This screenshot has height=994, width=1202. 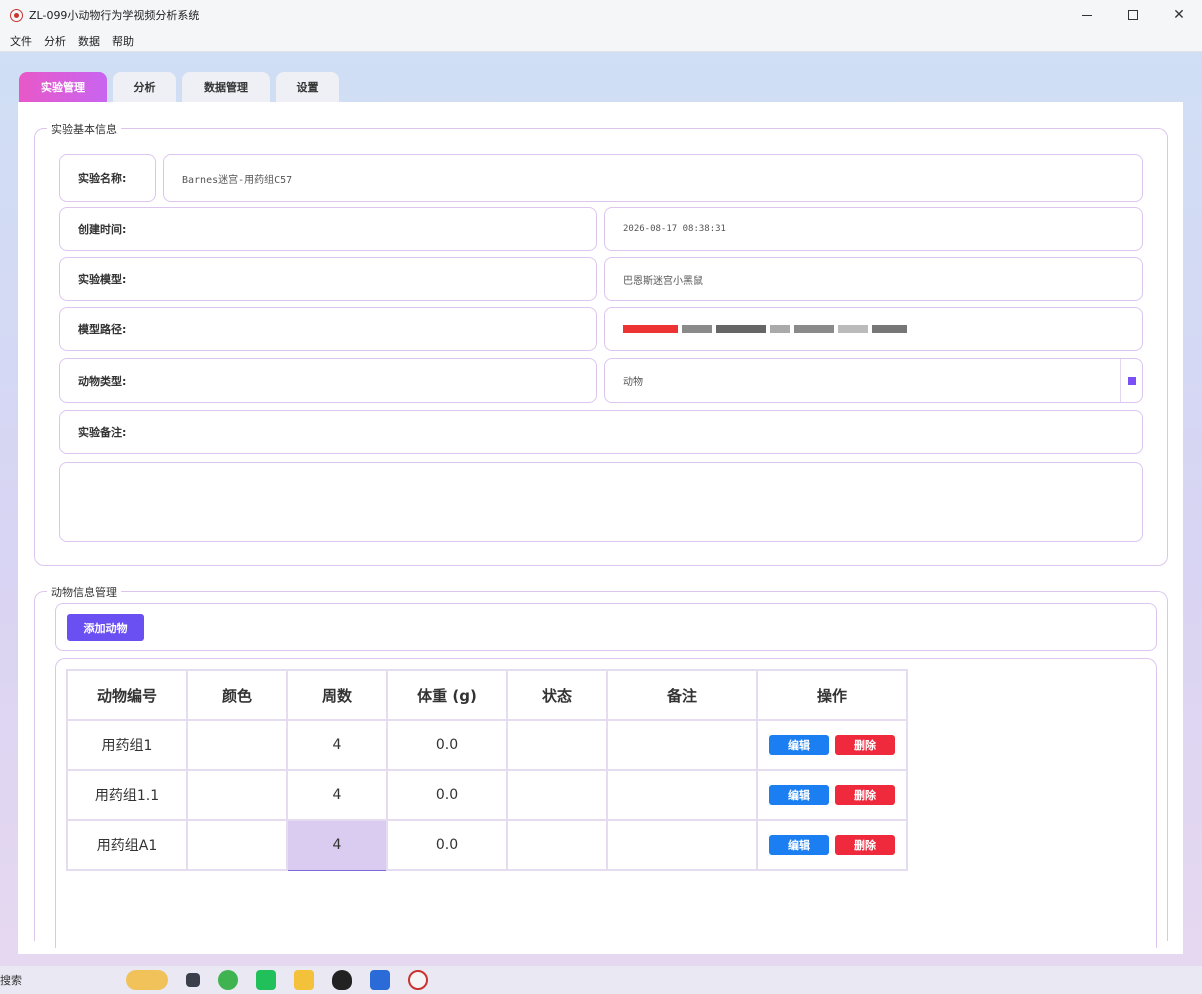 I want to click on tab-data-management: 数据管理, so click(x=226, y=87).